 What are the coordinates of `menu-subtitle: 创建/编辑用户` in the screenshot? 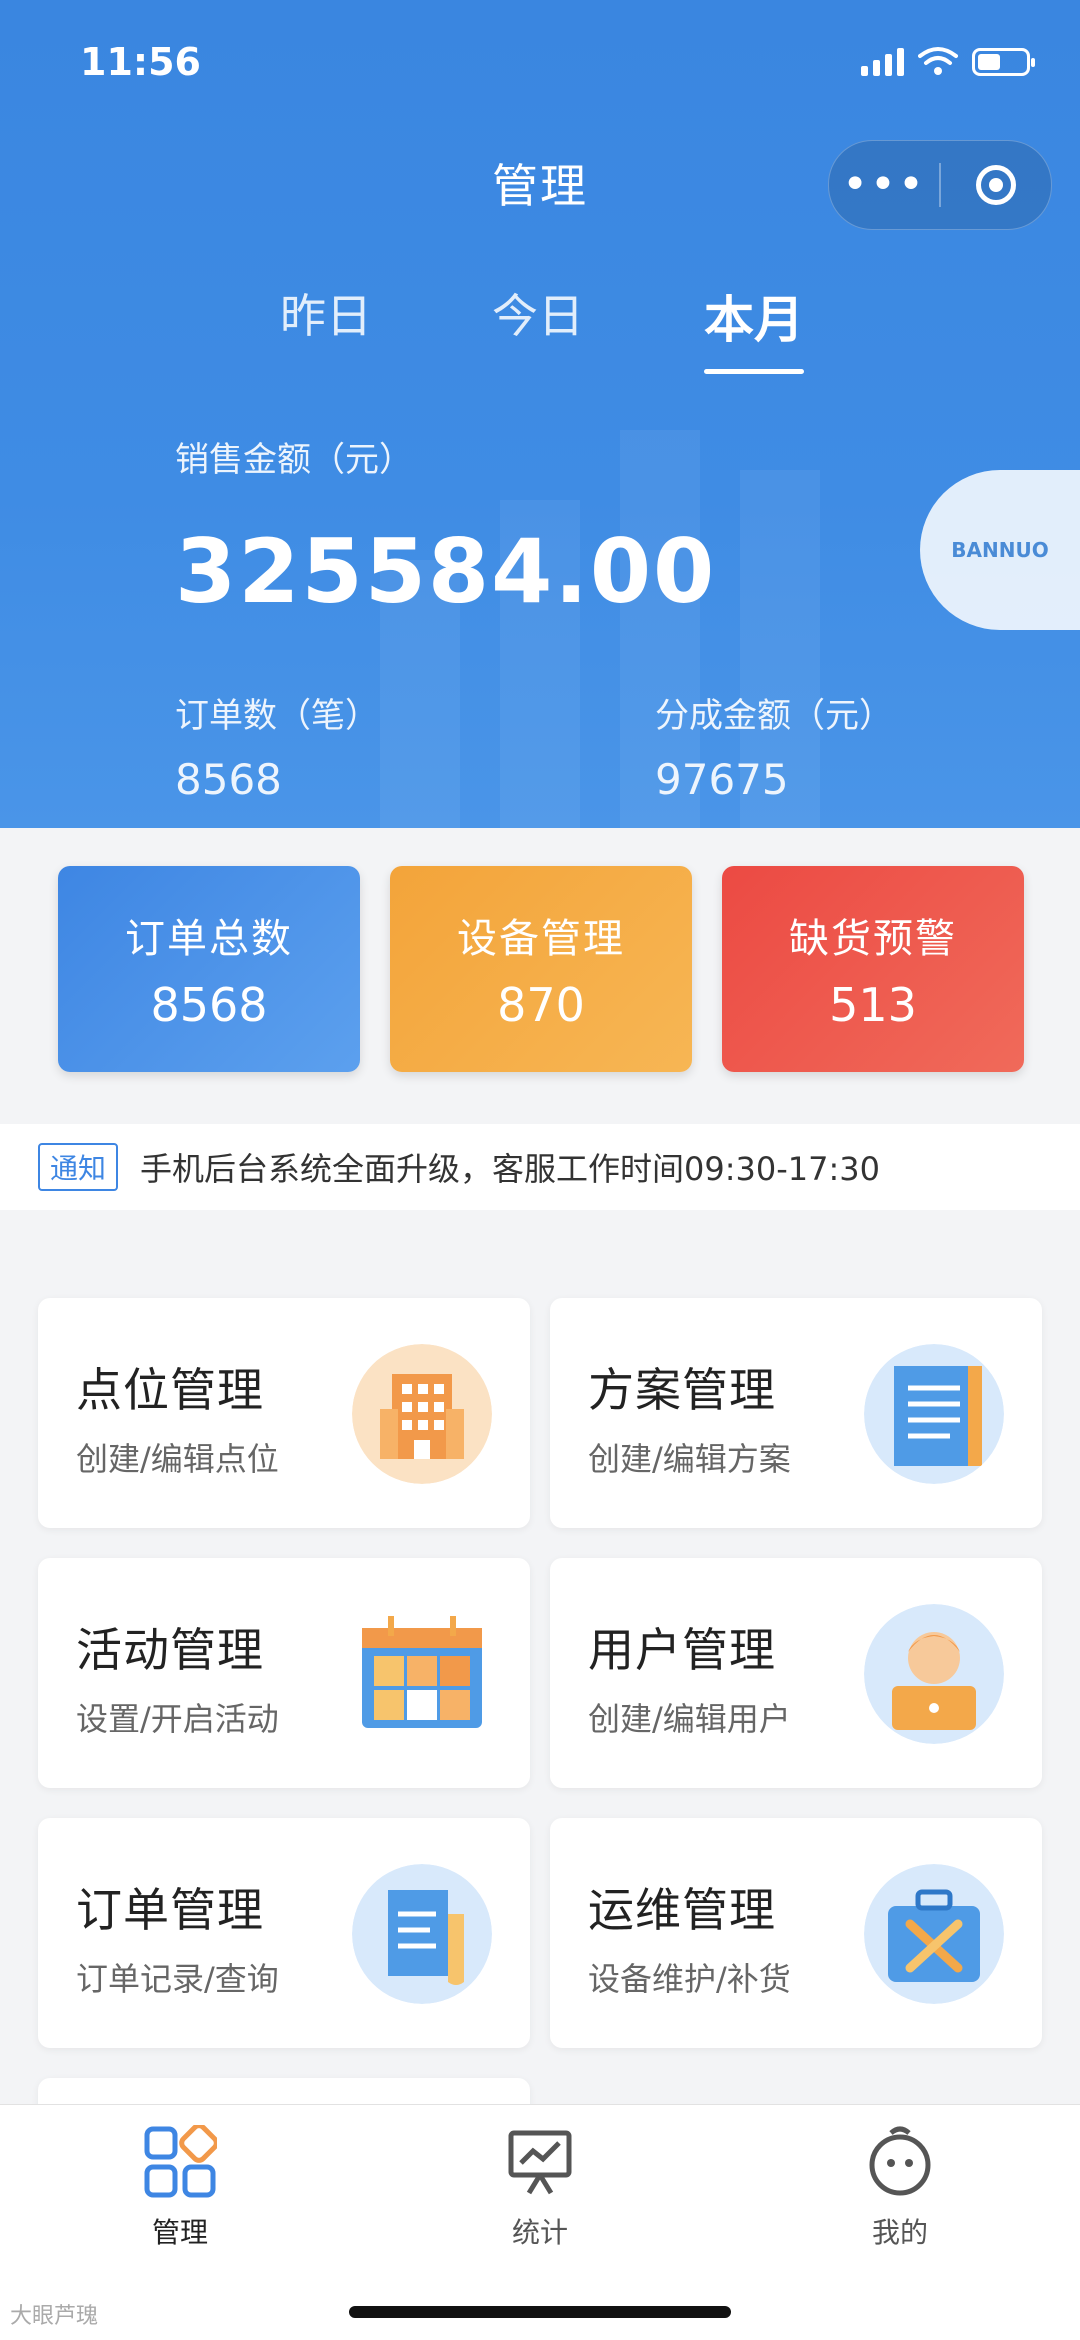 It's located at (689, 1719).